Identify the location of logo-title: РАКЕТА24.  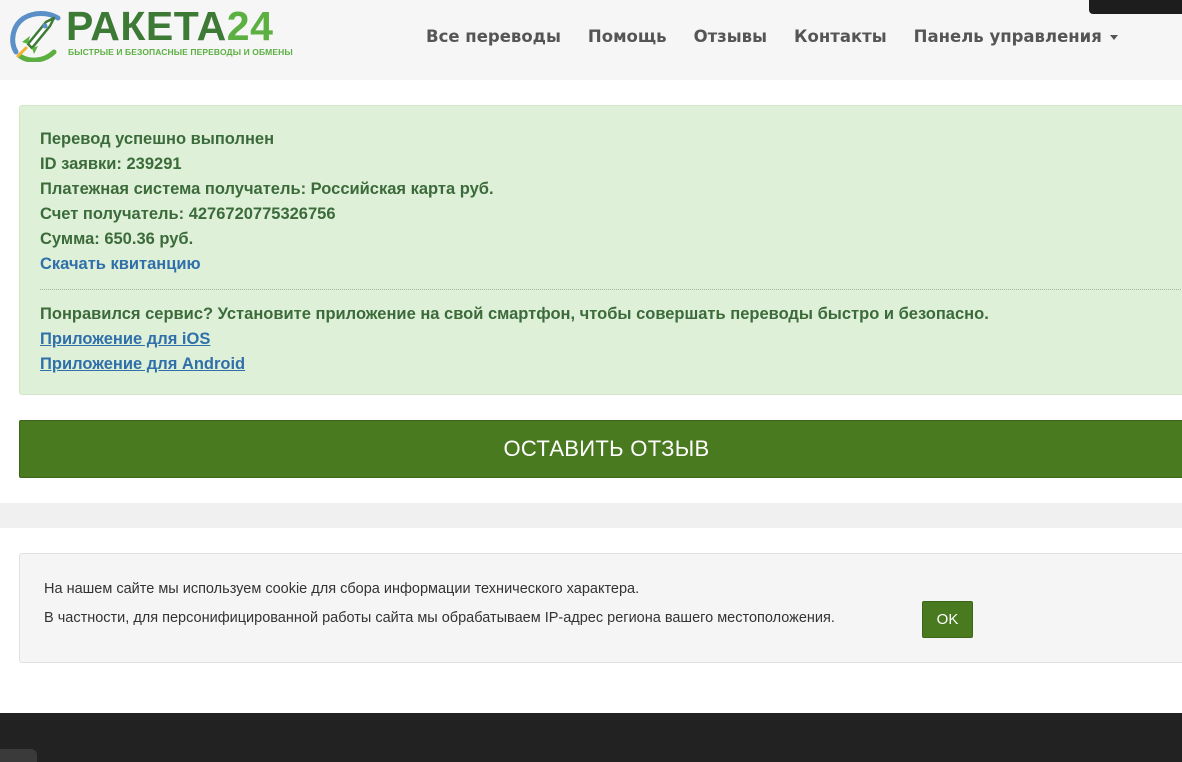
(170, 26).